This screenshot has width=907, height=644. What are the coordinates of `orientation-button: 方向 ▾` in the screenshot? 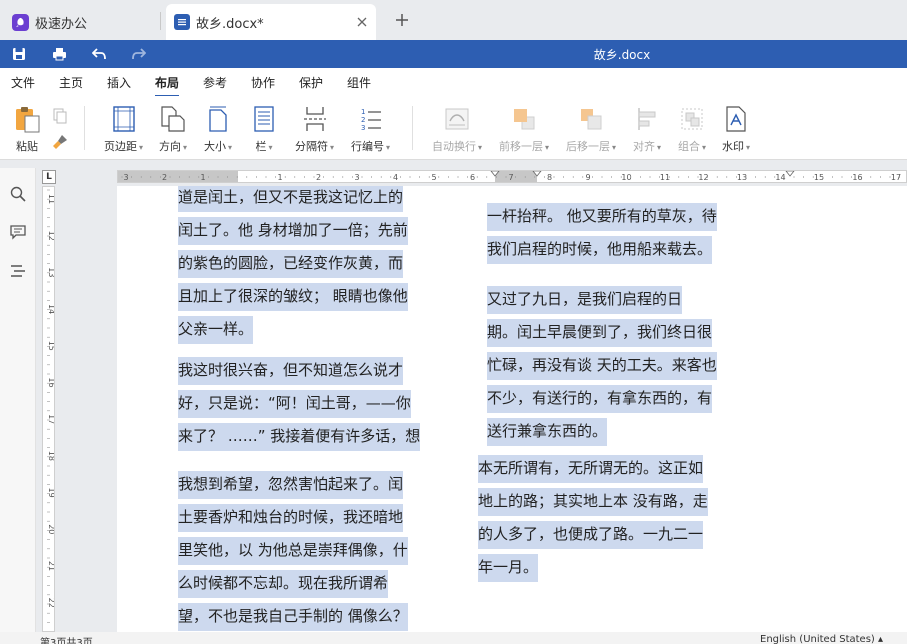 It's located at (173, 129).